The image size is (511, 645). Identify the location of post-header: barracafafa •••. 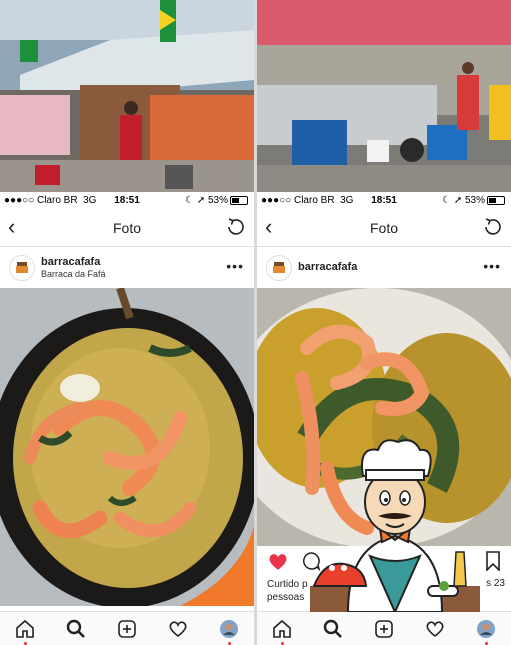
(384, 267).